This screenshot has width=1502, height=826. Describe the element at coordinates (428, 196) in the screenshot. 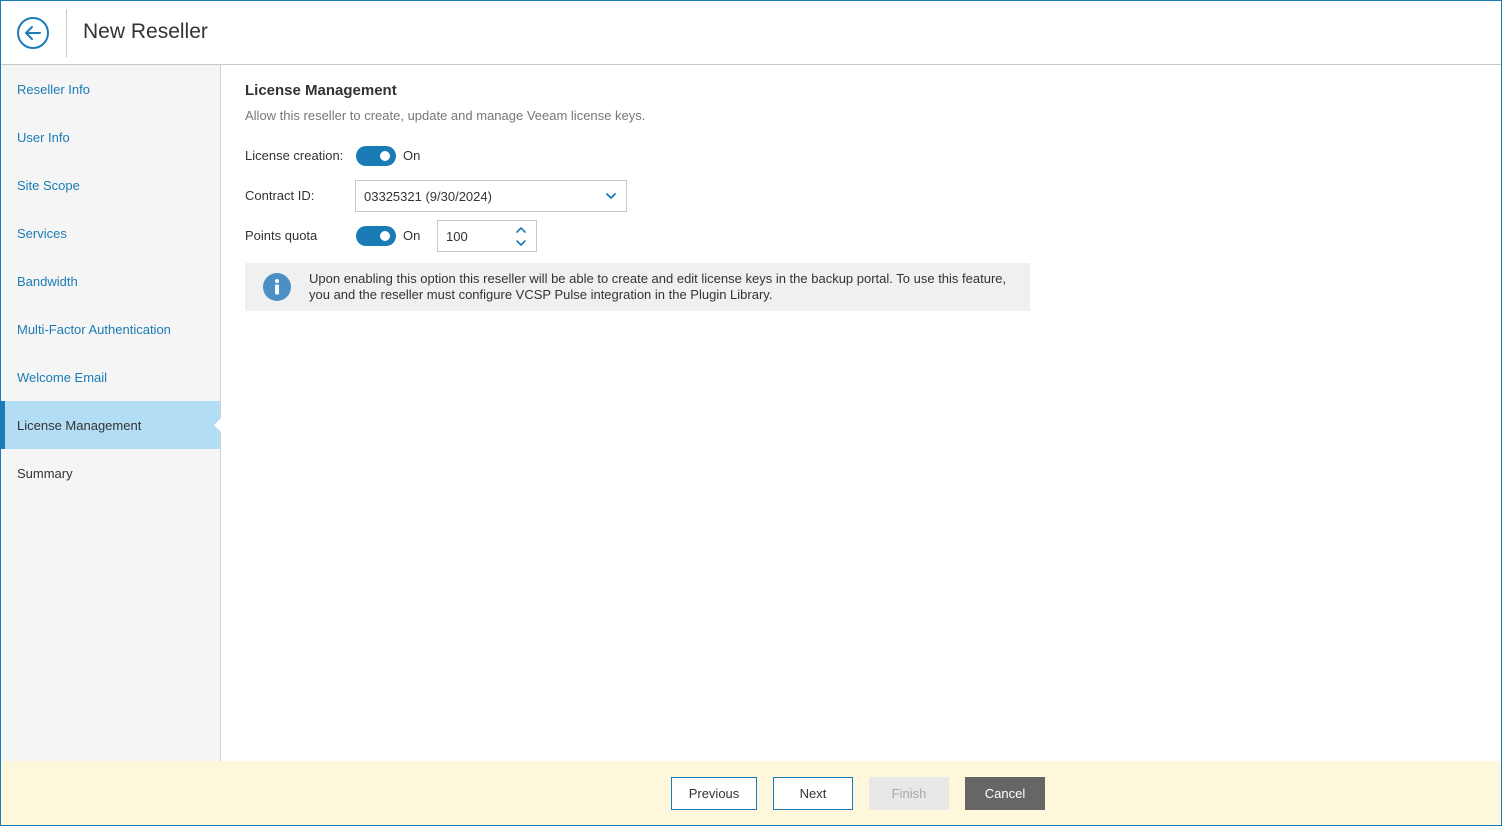

I see `contract-id-value: 03325321 (9/30/2024)` at that location.